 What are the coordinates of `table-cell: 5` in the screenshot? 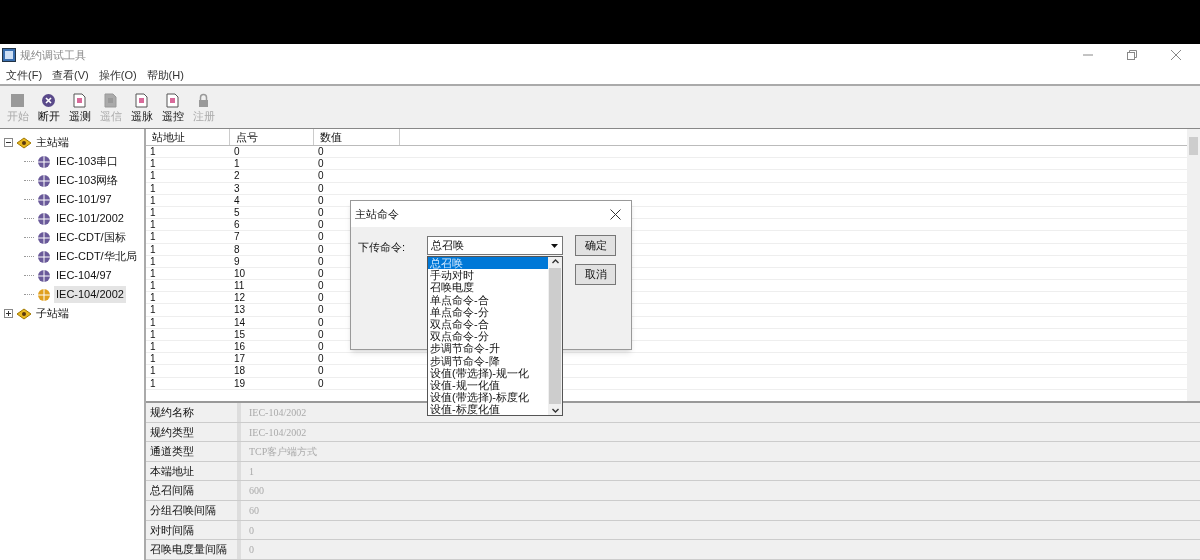 It's located at (237, 212).